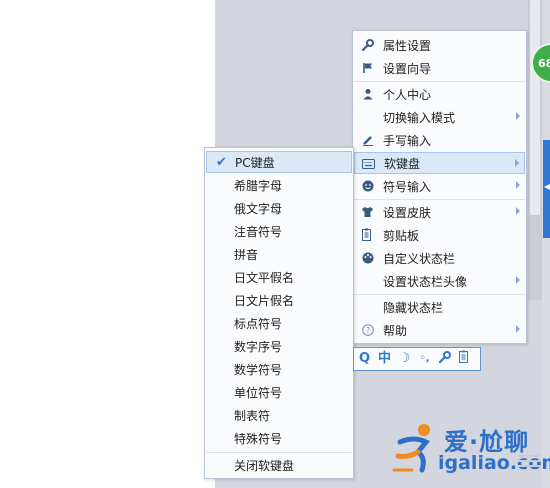 This screenshot has height=488, width=550. What do you see at coordinates (439, 235) in the screenshot?
I see `menu-item-clipboard: 剪贴板` at bounding box center [439, 235].